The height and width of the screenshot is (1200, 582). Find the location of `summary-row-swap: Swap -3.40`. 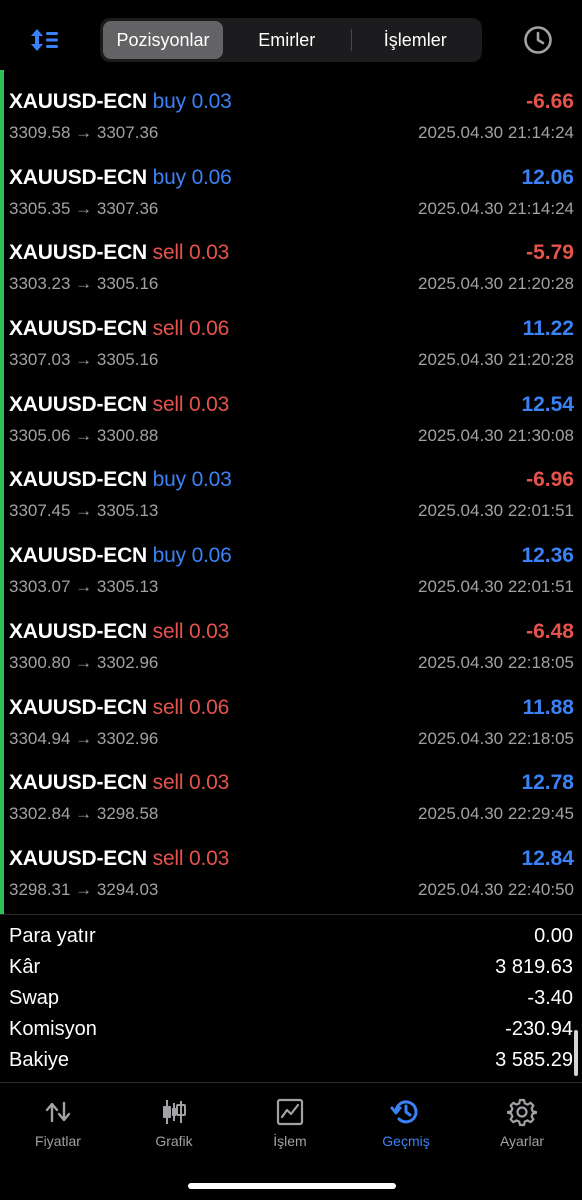

summary-row-swap: Swap -3.40 is located at coordinates (291, 1002).